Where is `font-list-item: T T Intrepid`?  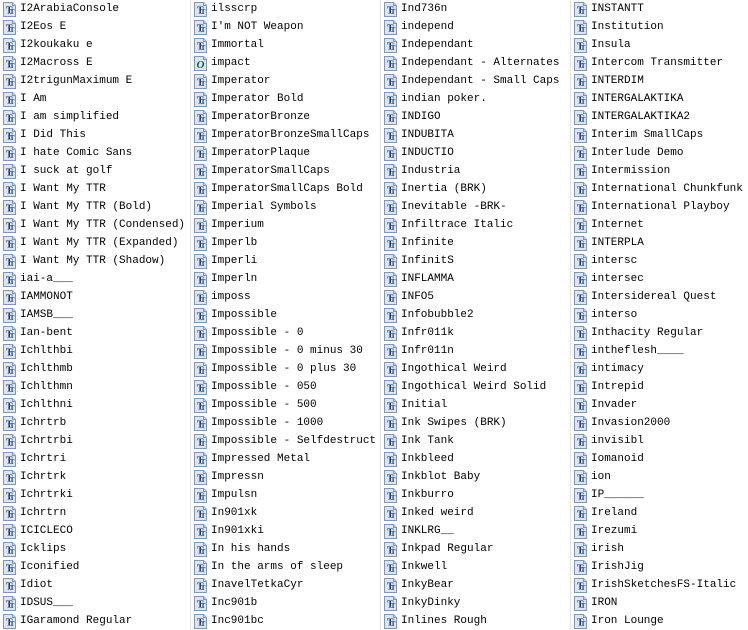
font-list-item: T T Intrepid is located at coordinates (659, 387).